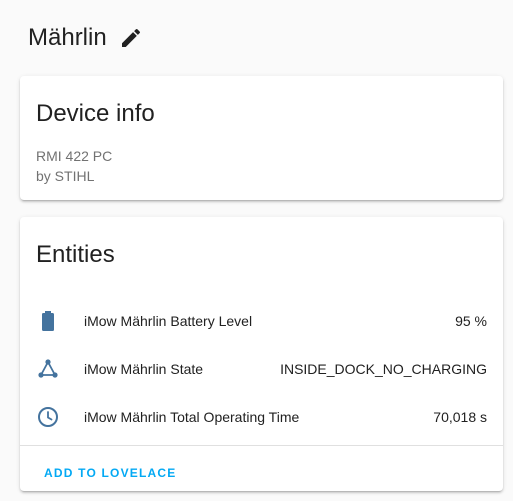 Image resolution: width=513 pixels, height=501 pixels. Describe the element at coordinates (383, 369) in the screenshot. I see `entity-state: INSIDE_DOCK_NO_CHARGING` at that location.